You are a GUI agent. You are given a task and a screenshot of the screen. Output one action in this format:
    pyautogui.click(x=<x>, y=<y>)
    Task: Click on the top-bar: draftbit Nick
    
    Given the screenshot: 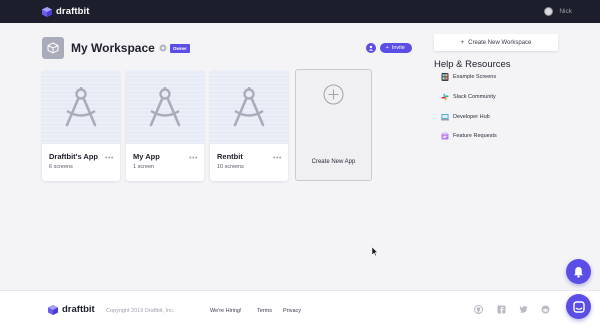 What is the action you would take?
    pyautogui.click(x=300, y=11)
    